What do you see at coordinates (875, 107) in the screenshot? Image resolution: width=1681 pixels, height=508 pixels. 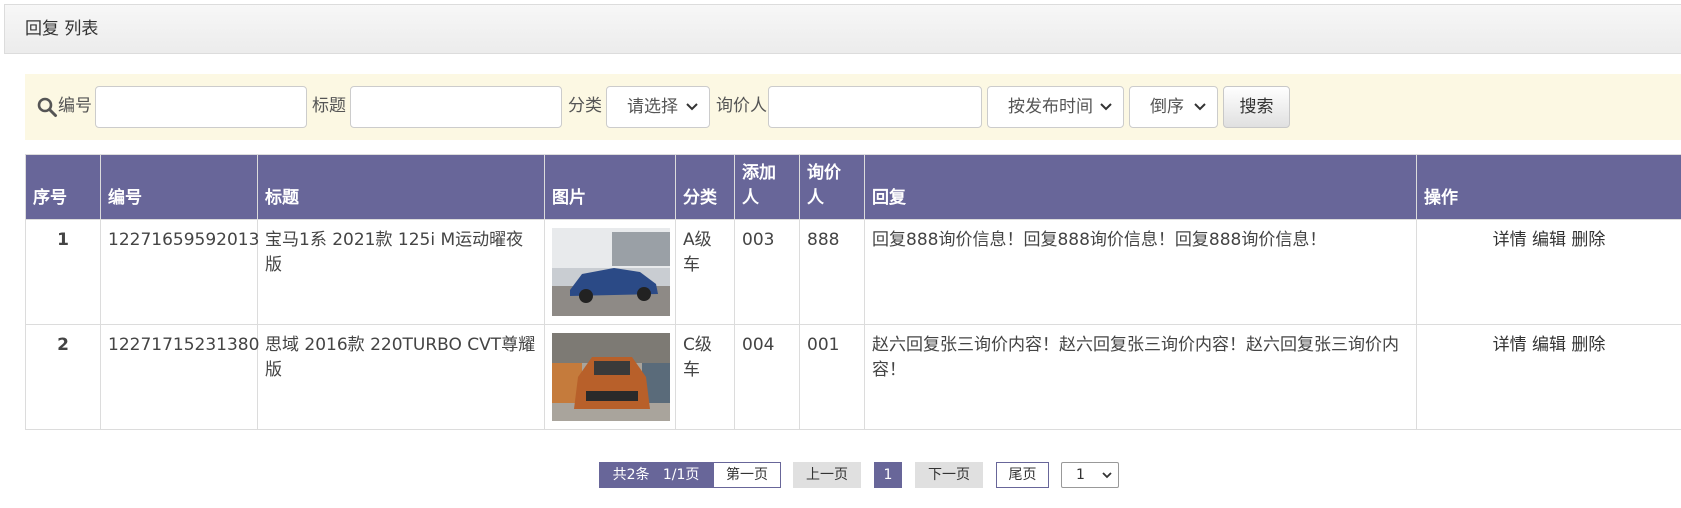 I see `inquirer-input` at bounding box center [875, 107].